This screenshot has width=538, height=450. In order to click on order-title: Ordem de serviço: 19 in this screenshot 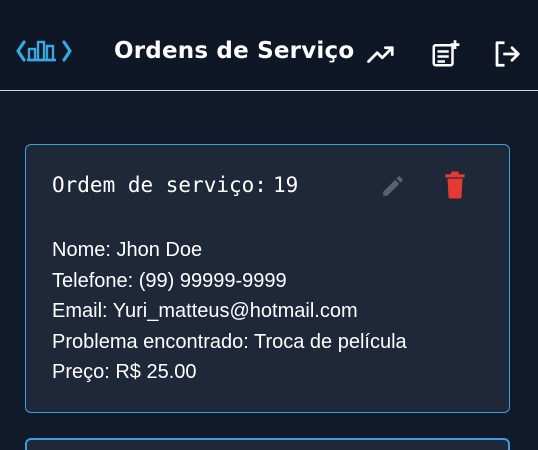, I will do `click(175, 185)`.